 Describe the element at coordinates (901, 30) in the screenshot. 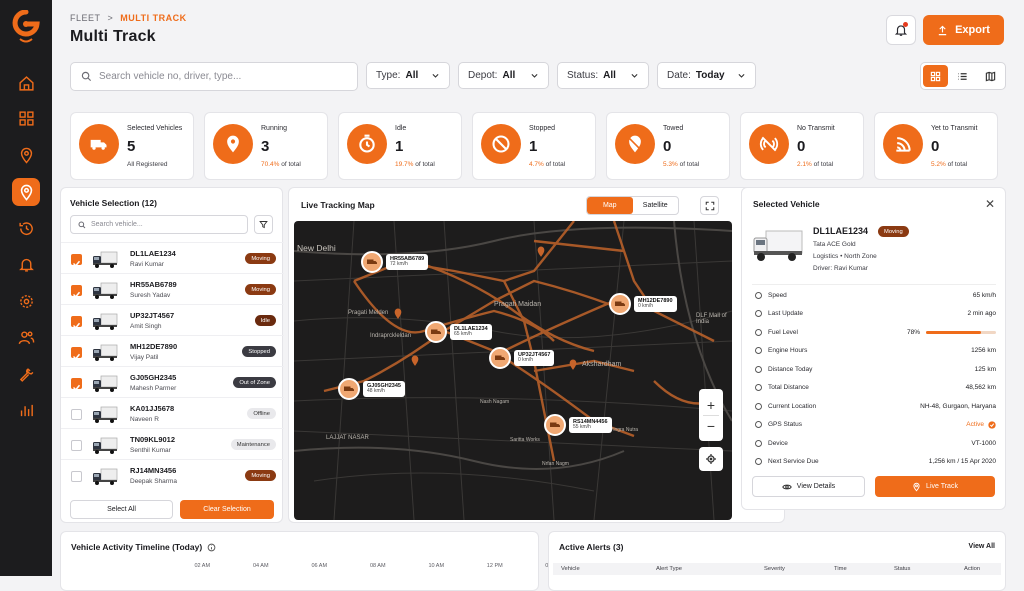

I see `notifications-button` at that location.